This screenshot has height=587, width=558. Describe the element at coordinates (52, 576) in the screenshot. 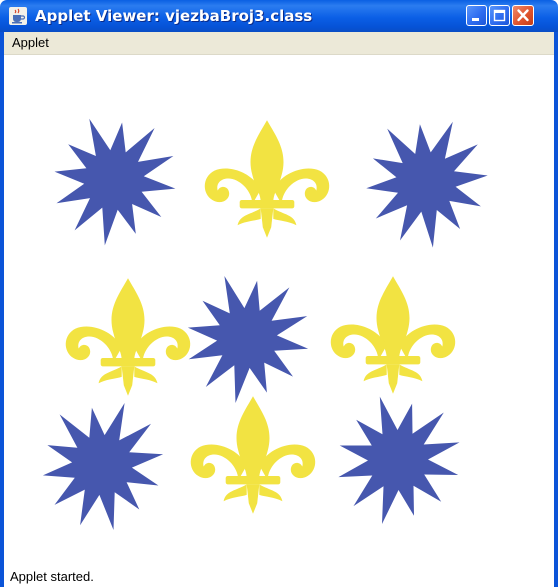

I see `status-text: Applet started.` at that location.